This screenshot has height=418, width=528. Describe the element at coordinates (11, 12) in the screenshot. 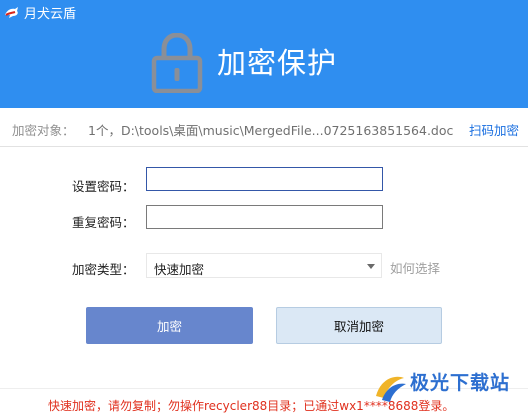

I see `app-logo-icon` at that location.